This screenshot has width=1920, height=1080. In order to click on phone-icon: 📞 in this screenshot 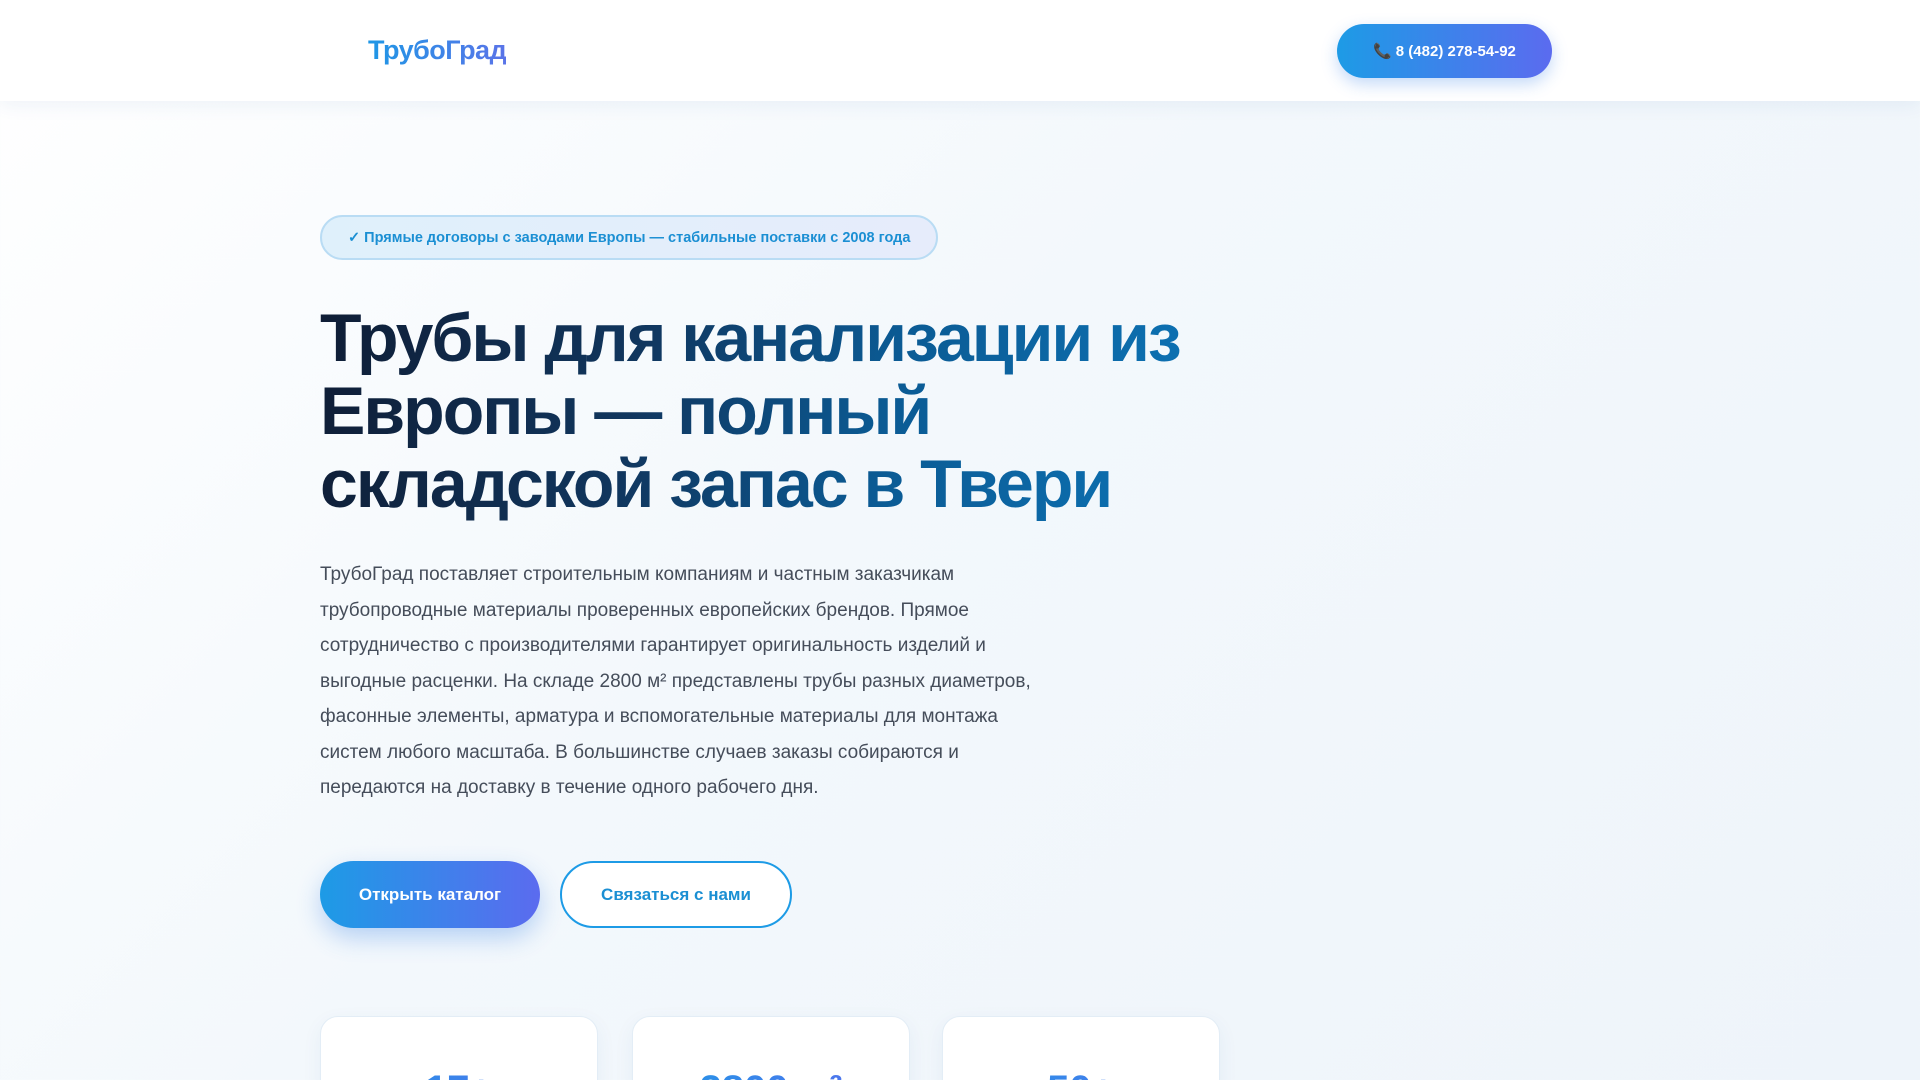, I will do `click(1382, 51)`.